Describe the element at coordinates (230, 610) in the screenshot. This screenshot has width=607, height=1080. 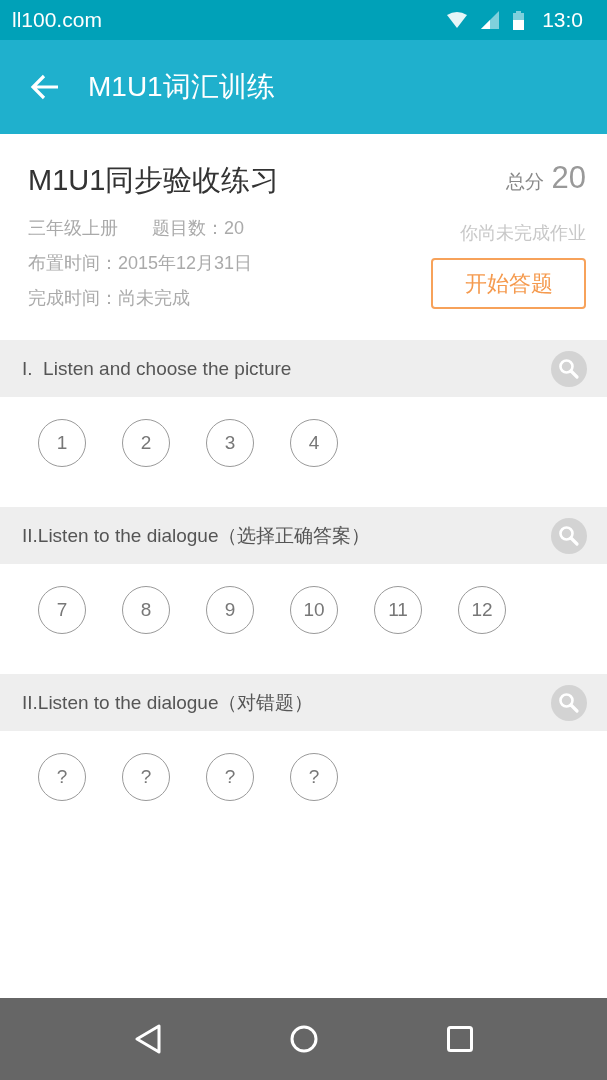
I see `question-number-button: 9` at that location.